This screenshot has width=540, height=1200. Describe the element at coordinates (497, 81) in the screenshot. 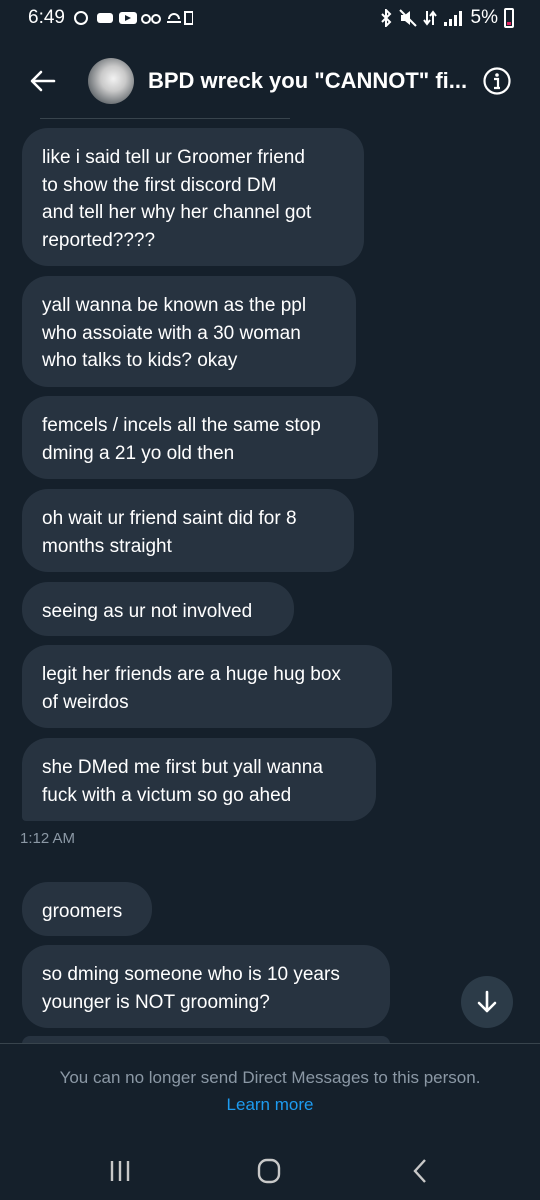

I see `info-icon` at that location.